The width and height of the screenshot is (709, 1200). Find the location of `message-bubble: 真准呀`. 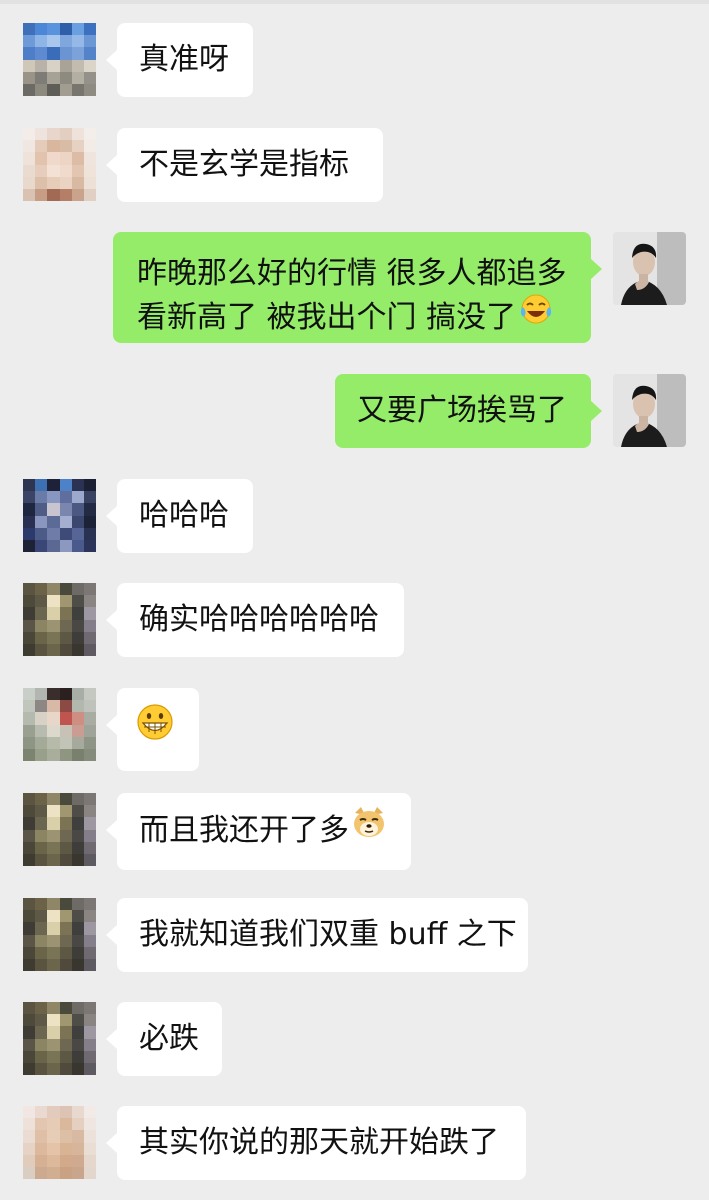

message-bubble: 真准呀 is located at coordinates (179, 60).